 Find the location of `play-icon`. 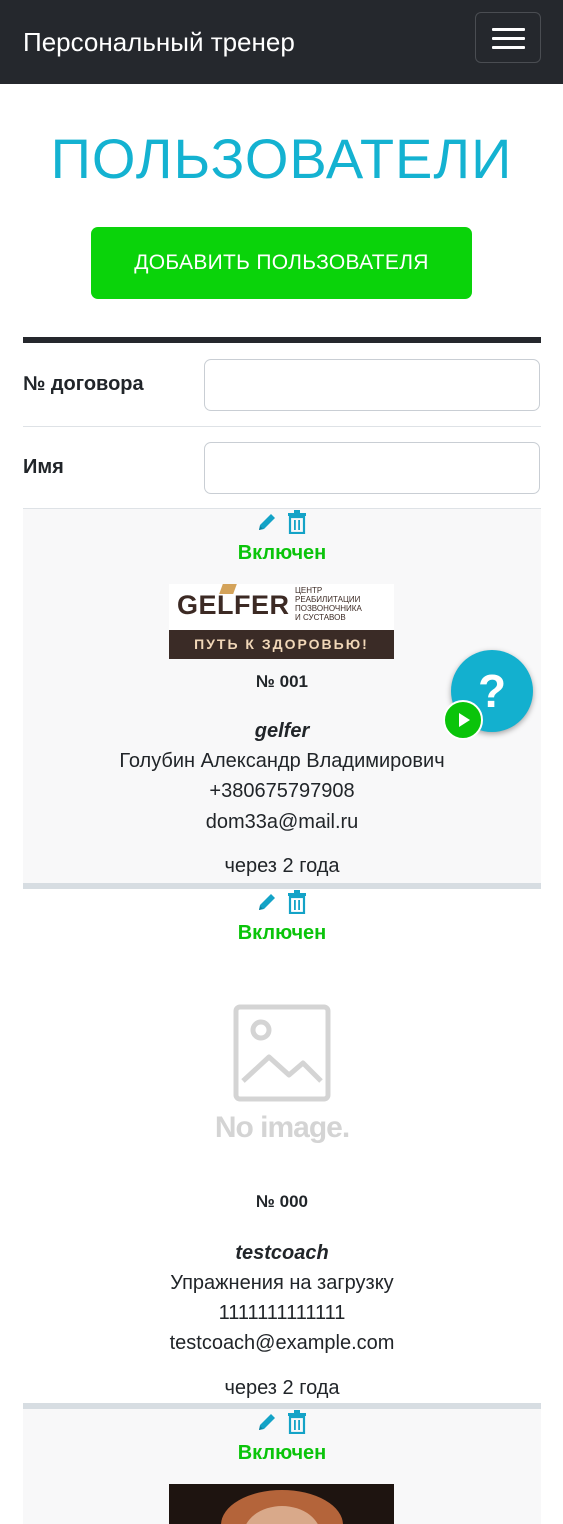

play-icon is located at coordinates (464, 720).